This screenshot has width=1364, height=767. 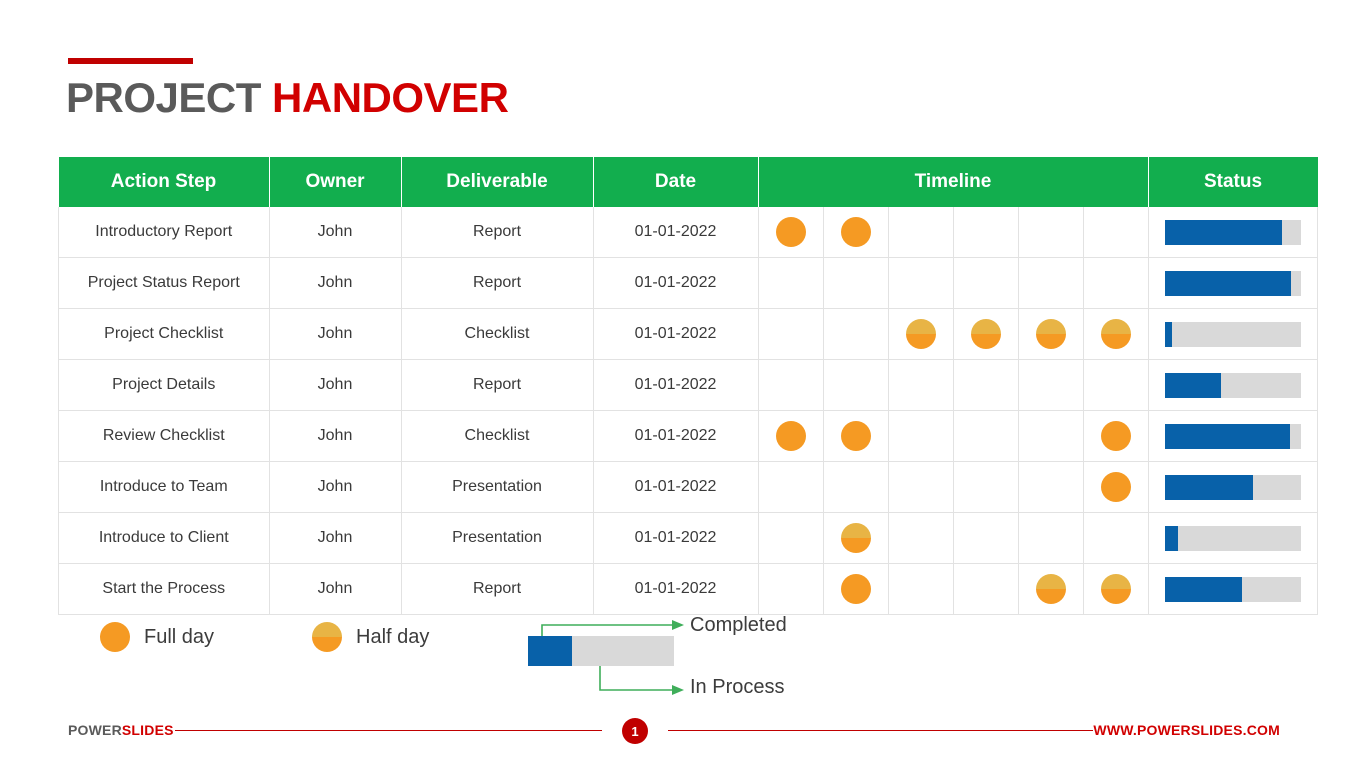 What do you see at coordinates (130, 61) in the screenshot?
I see `title-accent-bar` at bounding box center [130, 61].